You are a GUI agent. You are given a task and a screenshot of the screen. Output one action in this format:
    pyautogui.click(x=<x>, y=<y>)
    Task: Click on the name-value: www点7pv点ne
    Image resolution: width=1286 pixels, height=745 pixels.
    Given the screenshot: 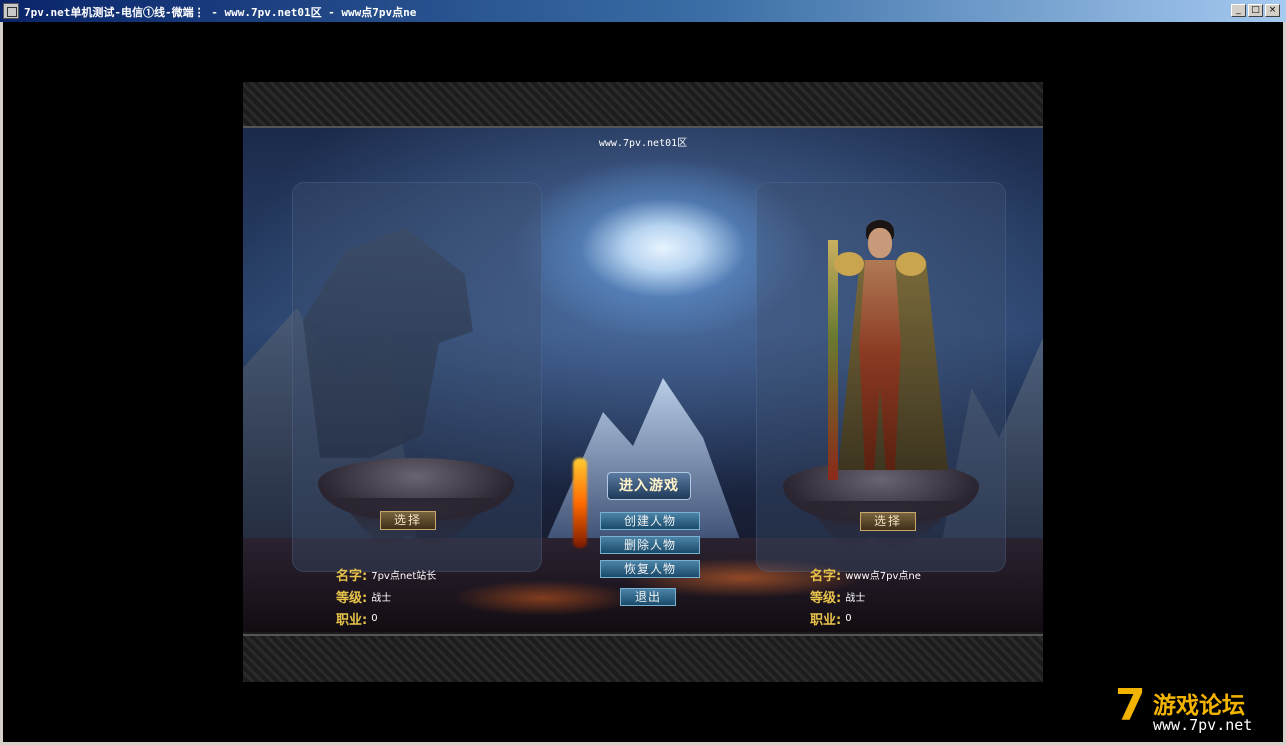 What is the action you would take?
    pyautogui.click(x=883, y=576)
    